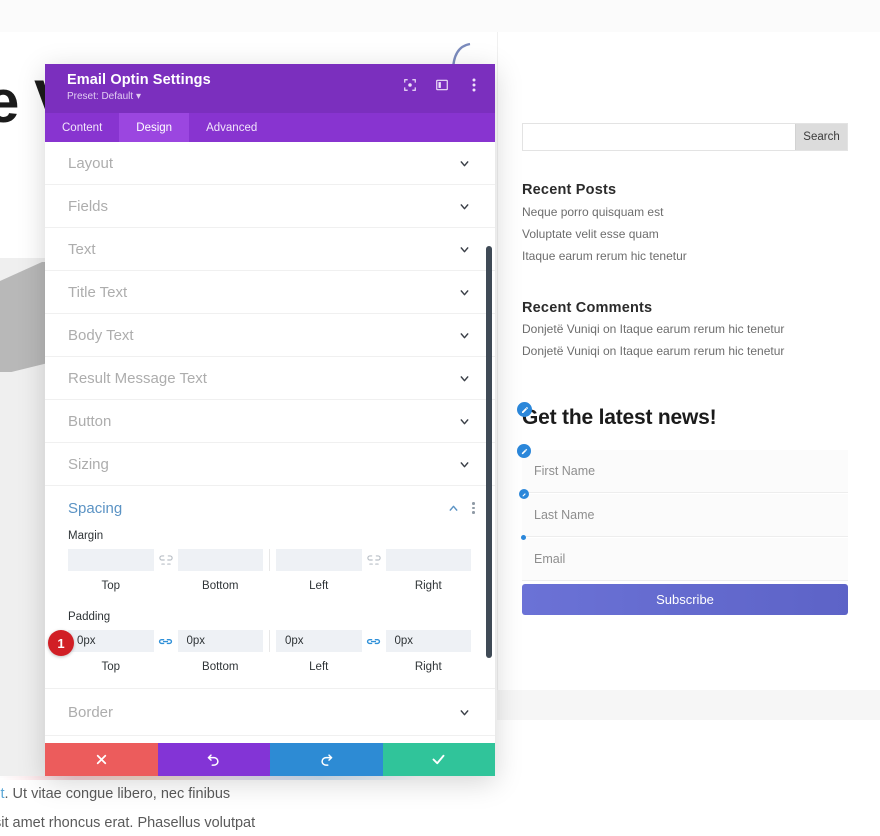 The image size is (880, 836). I want to click on modal-tabs: Content Design Advanced, so click(270, 127).